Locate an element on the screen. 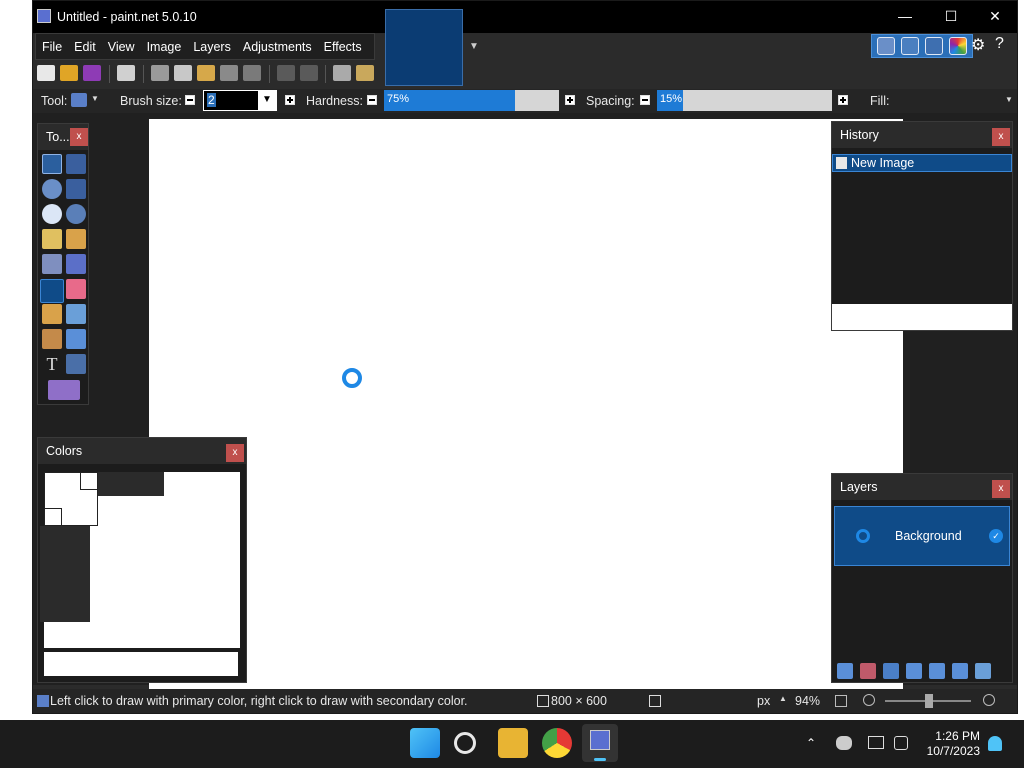 This screenshot has height=768, width=1024. move-selection-tool-icon is located at coordinates (76, 189).